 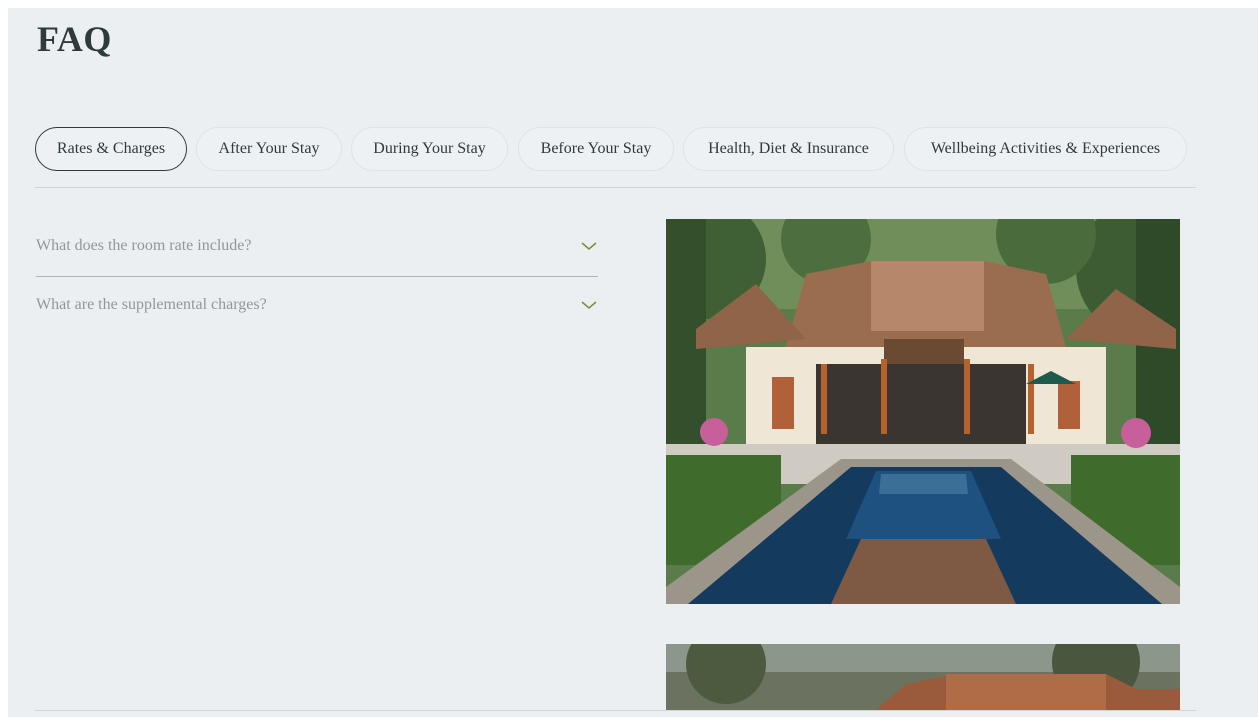 I want to click on faq-item-supplemental-charges: What are the supplemental charges?, so click(x=317, y=324).